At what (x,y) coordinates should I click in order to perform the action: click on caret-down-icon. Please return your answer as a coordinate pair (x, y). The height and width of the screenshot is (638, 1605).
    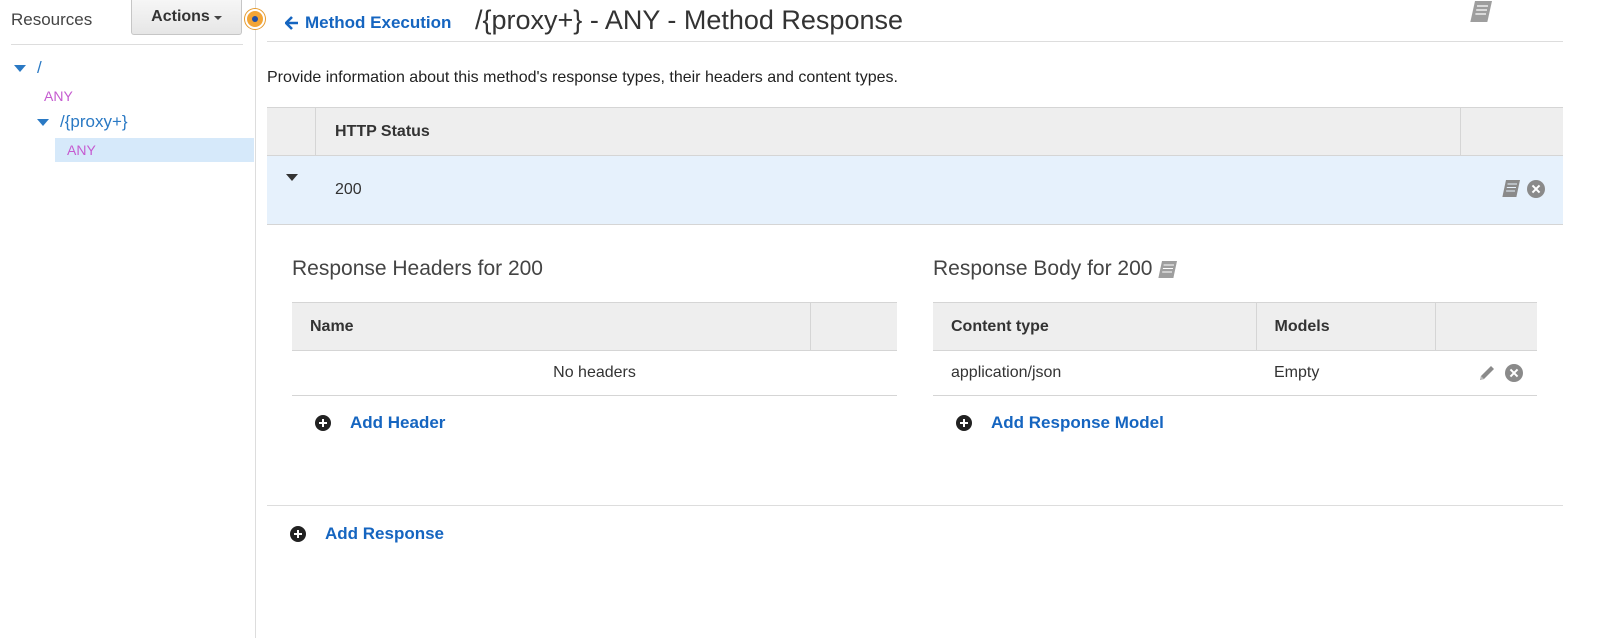
    Looking at the image, I should click on (217, 18).